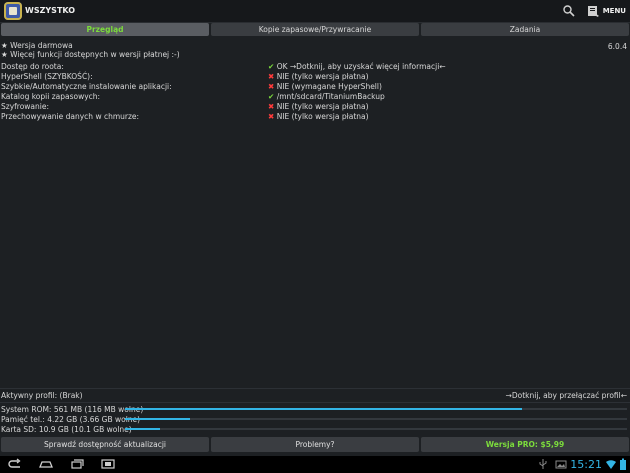 The height and width of the screenshot is (473, 630). What do you see at coordinates (32, 66) in the screenshot?
I see `root-access-label: Dostęp do roota:` at bounding box center [32, 66].